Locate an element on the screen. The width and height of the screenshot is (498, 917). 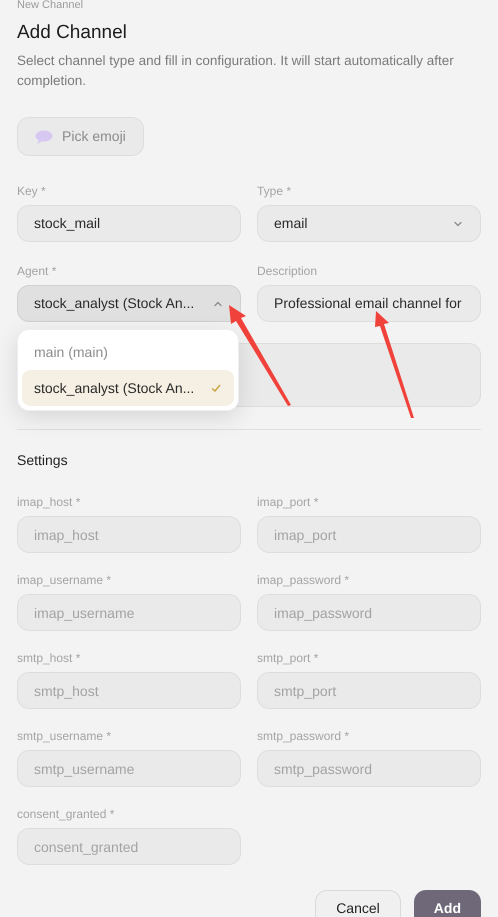
input-field: imap_password is located at coordinates (369, 612).